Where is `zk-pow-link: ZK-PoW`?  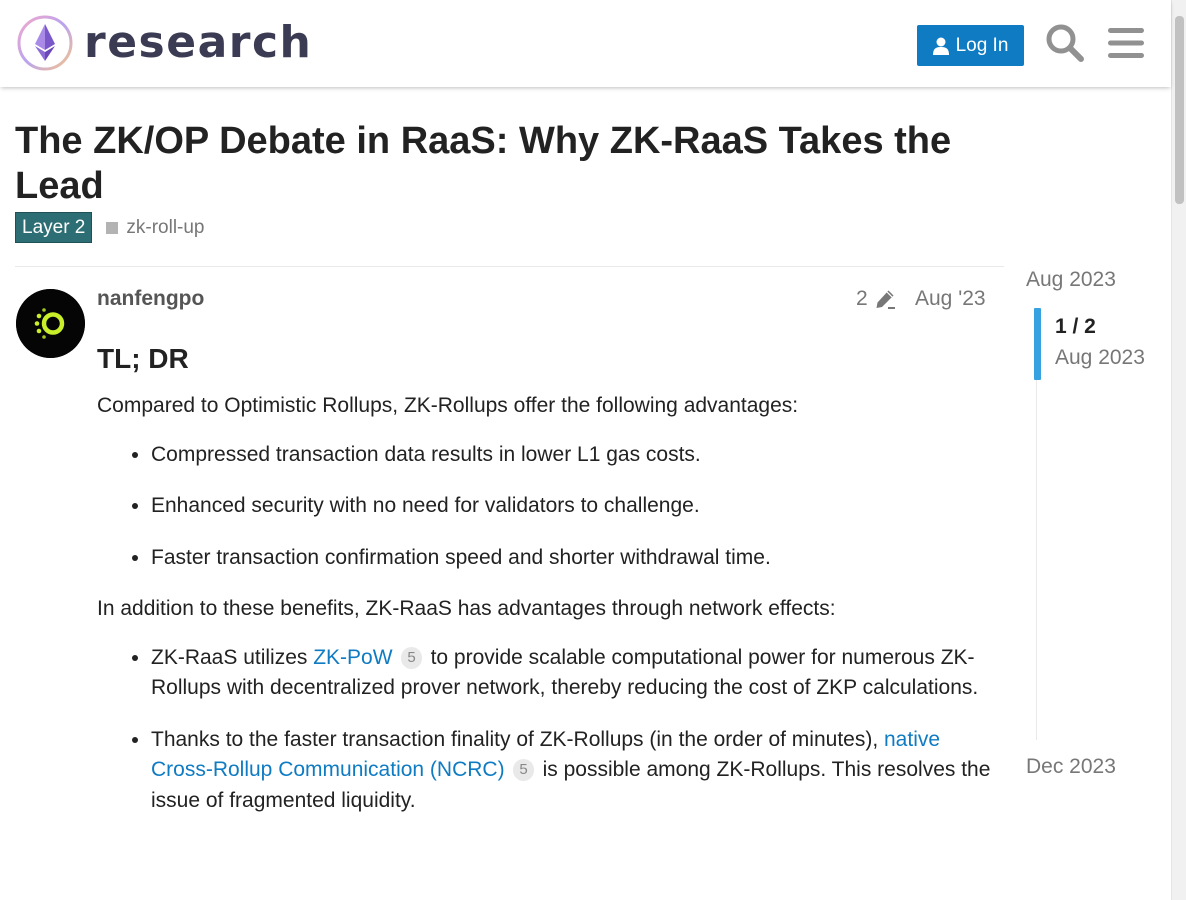 zk-pow-link: ZK-PoW is located at coordinates (352, 657).